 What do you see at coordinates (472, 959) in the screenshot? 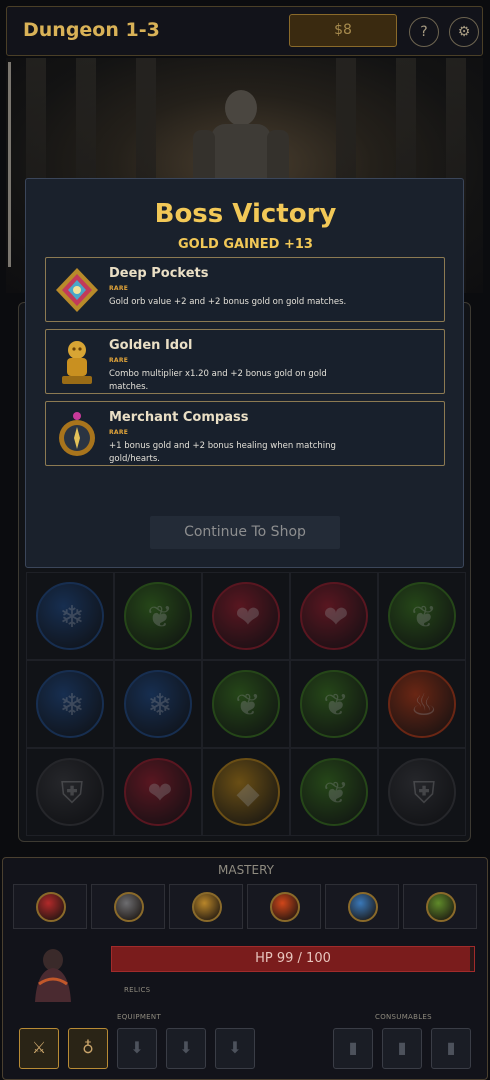
I see `hp-bar-empty` at bounding box center [472, 959].